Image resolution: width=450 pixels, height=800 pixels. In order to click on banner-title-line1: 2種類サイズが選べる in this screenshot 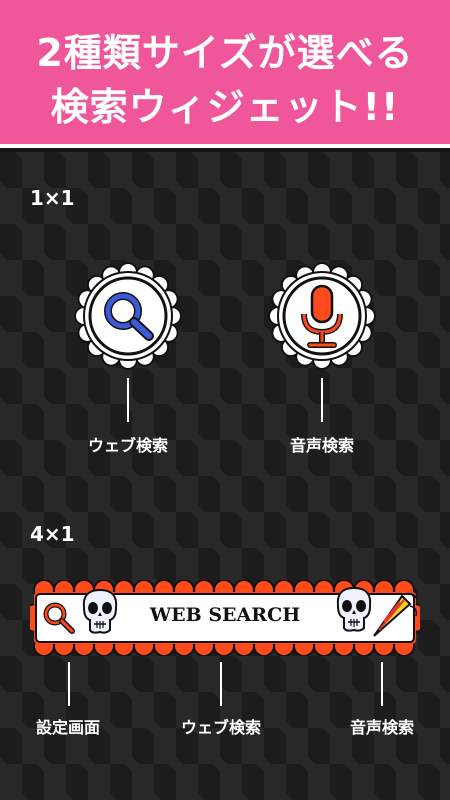, I will do `click(225, 53)`.